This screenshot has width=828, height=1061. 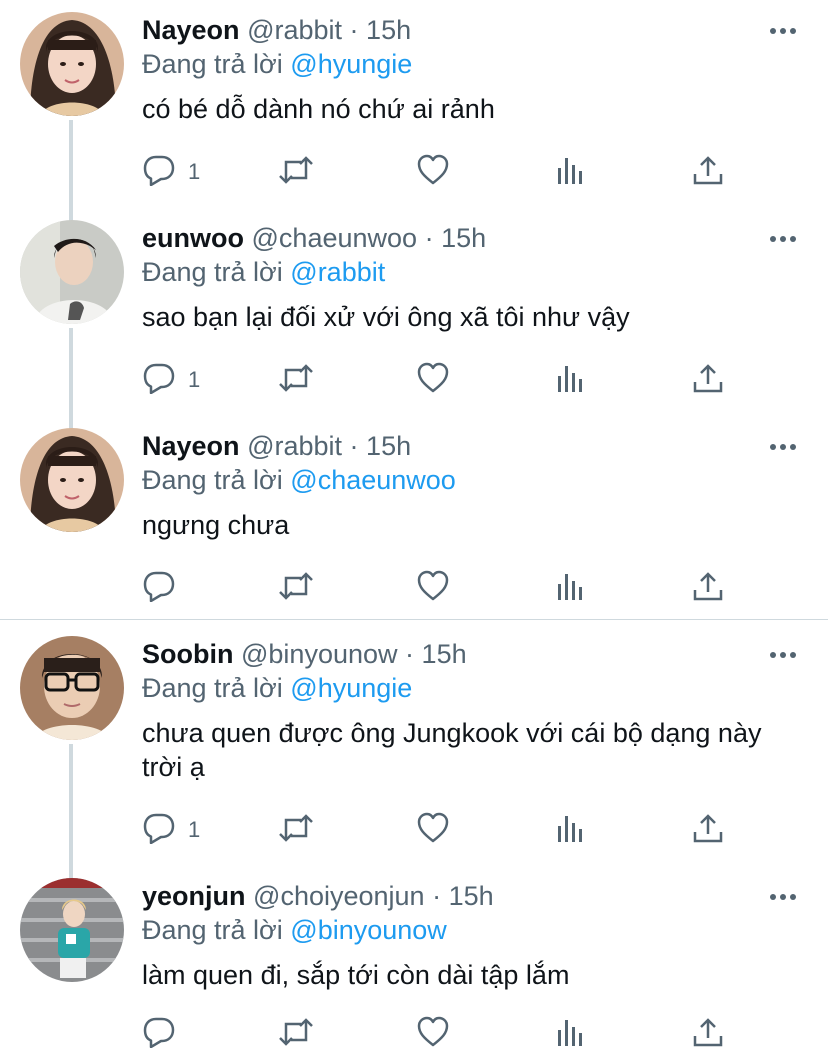 What do you see at coordinates (216, 525) in the screenshot?
I see `tweet-text: ngưng chưa` at bounding box center [216, 525].